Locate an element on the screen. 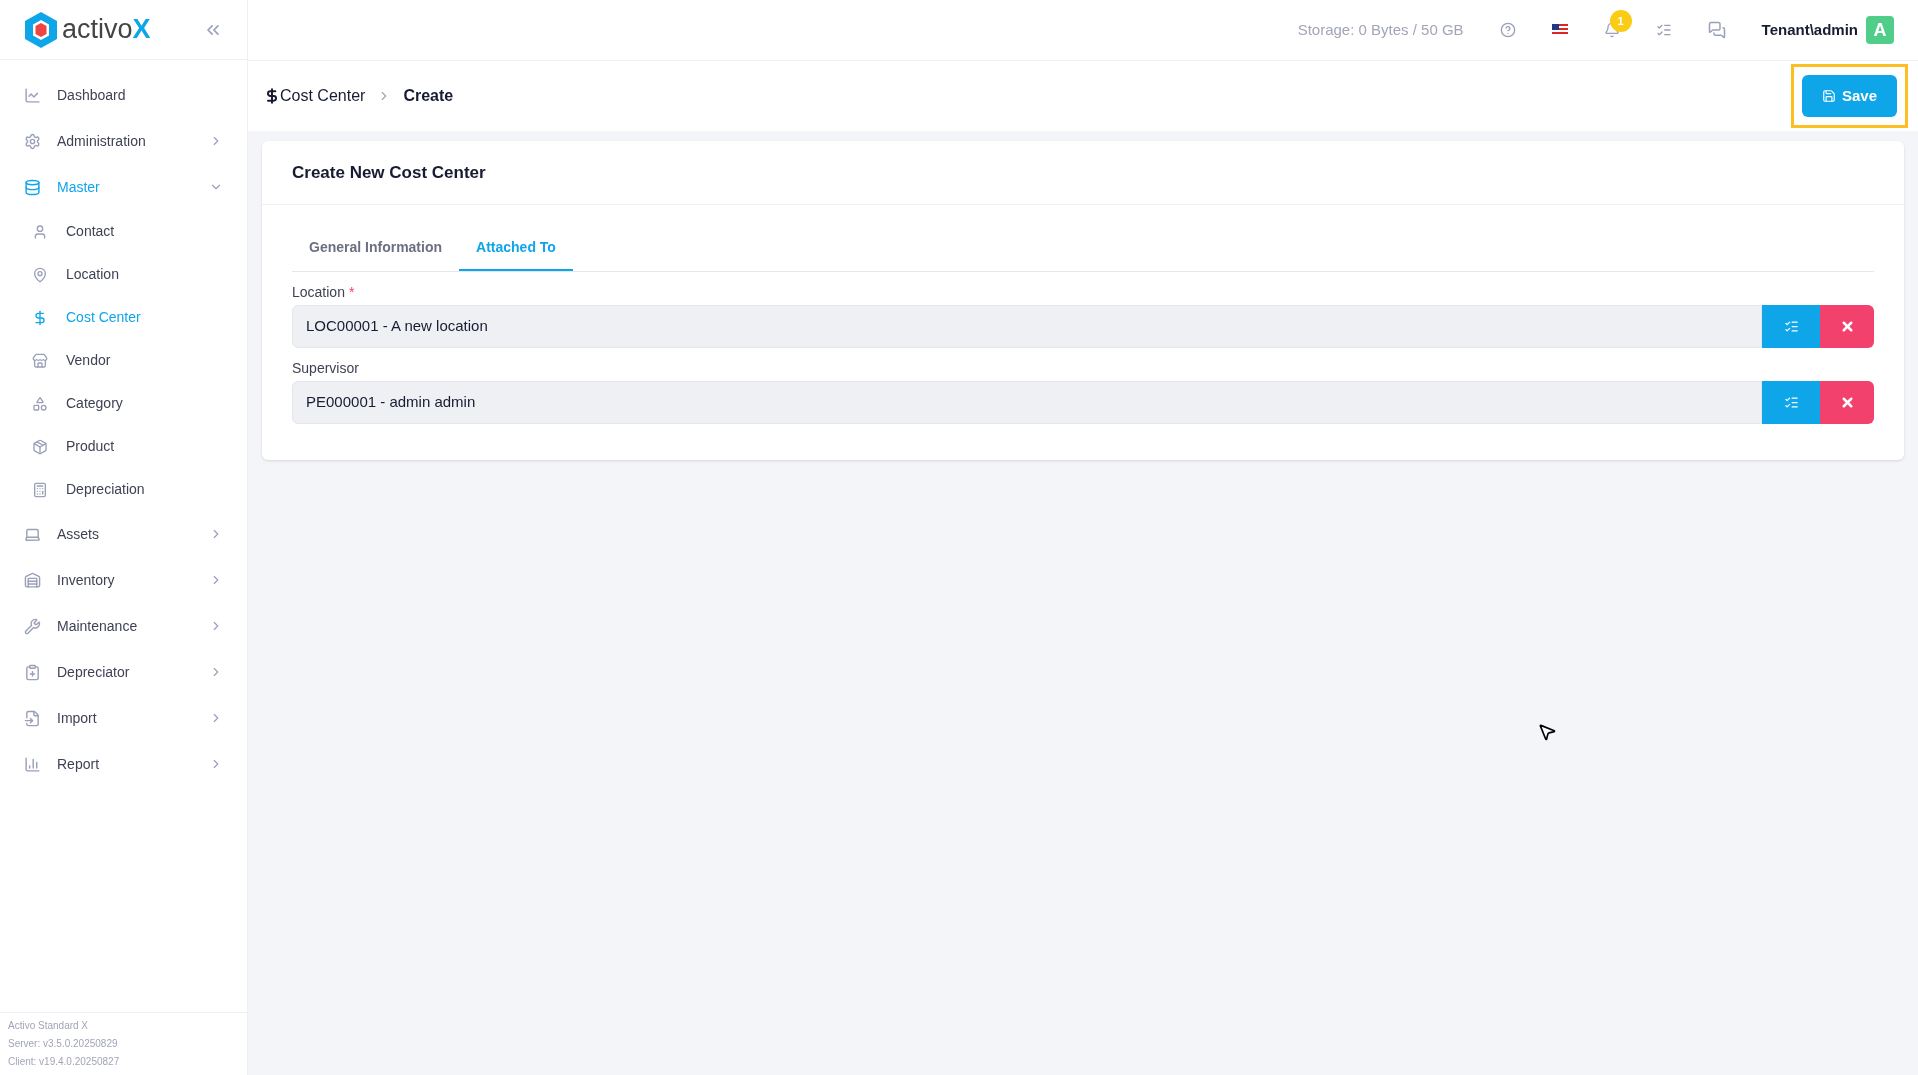  box-icon is located at coordinates (40, 446).